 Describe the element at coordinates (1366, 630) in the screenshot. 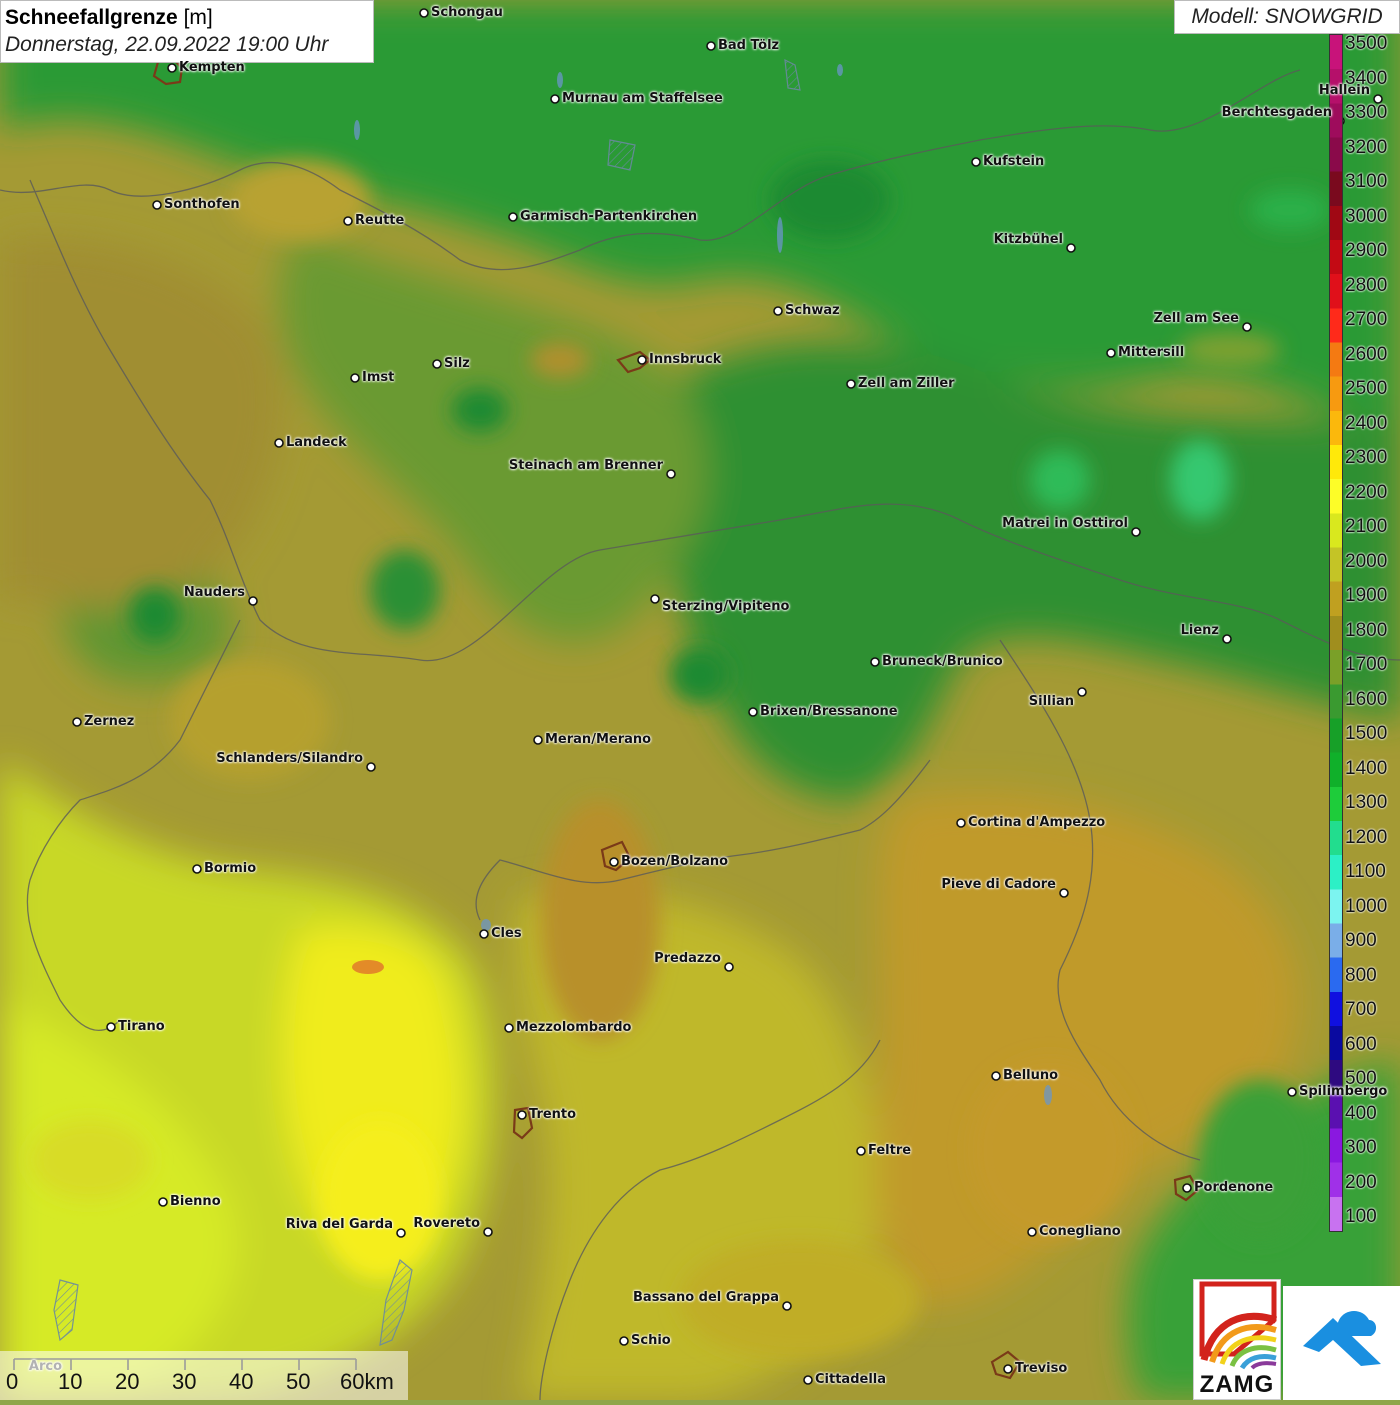

I see `legend-label: 1800` at that location.